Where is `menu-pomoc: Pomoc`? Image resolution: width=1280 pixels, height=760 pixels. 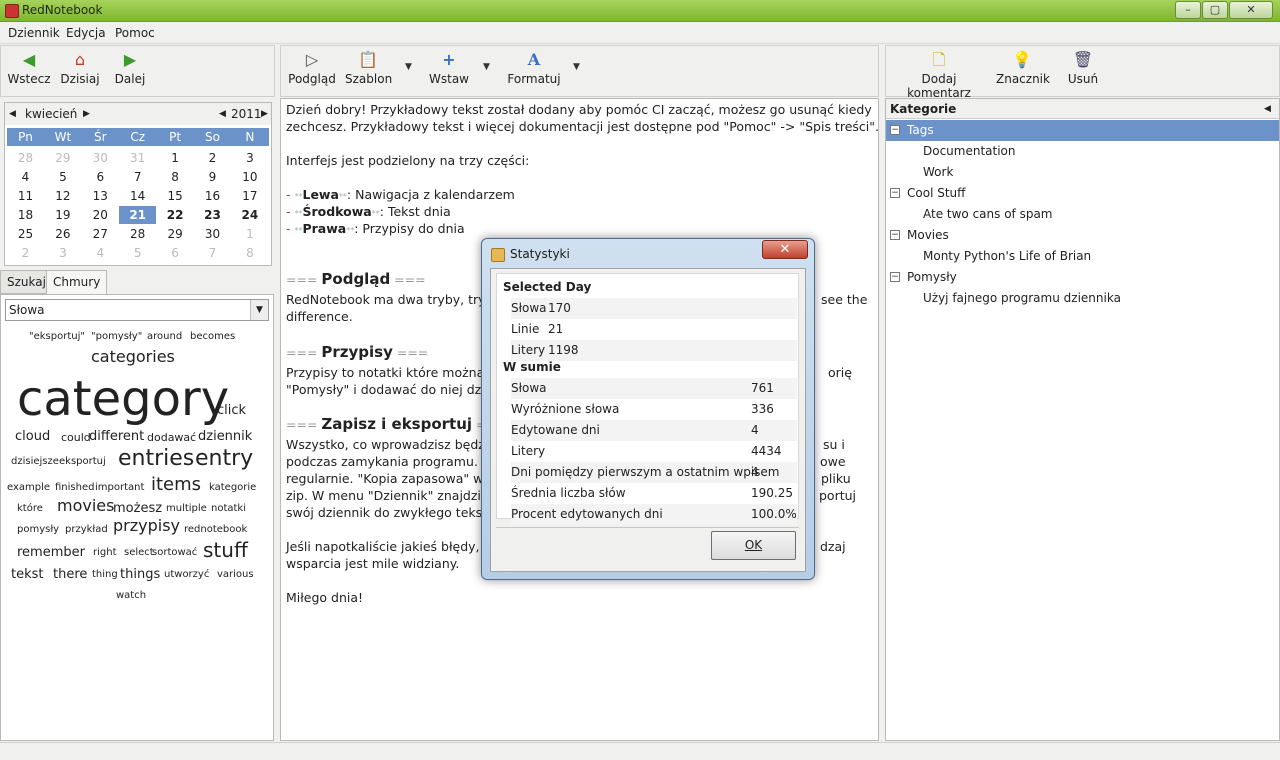 menu-pomoc: Pomoc is located at coordinates (135, 33).